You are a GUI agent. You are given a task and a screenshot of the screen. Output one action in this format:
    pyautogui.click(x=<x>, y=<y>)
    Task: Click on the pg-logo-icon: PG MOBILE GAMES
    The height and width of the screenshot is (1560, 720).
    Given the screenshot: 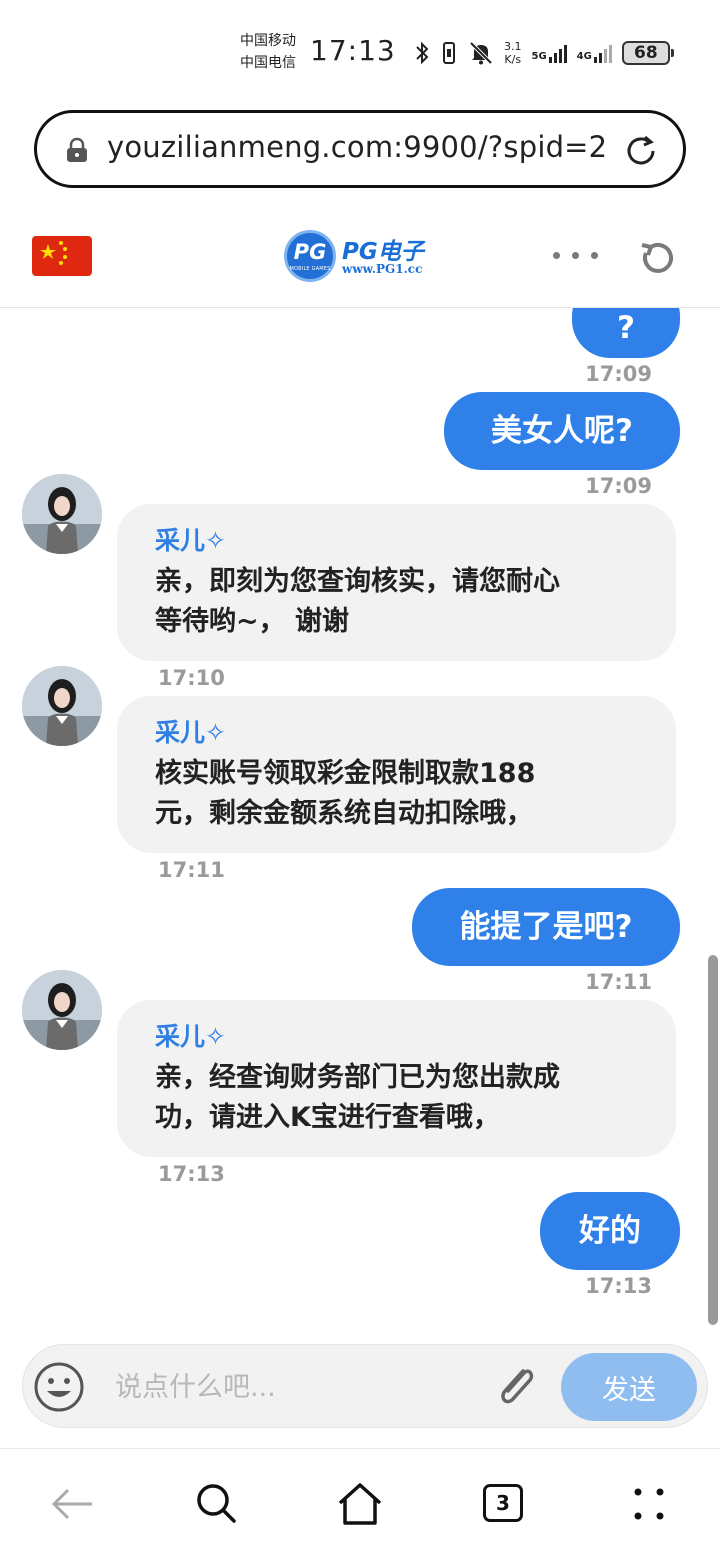 What is the action you would take?
    pyautogui.click(x=310, y=256)
    